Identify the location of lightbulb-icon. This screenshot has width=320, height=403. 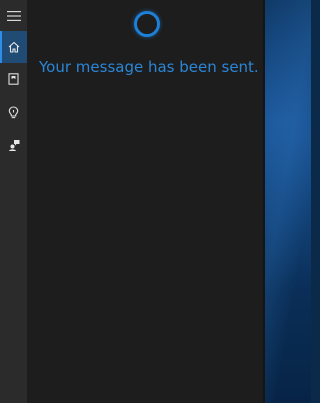
(13, 111).